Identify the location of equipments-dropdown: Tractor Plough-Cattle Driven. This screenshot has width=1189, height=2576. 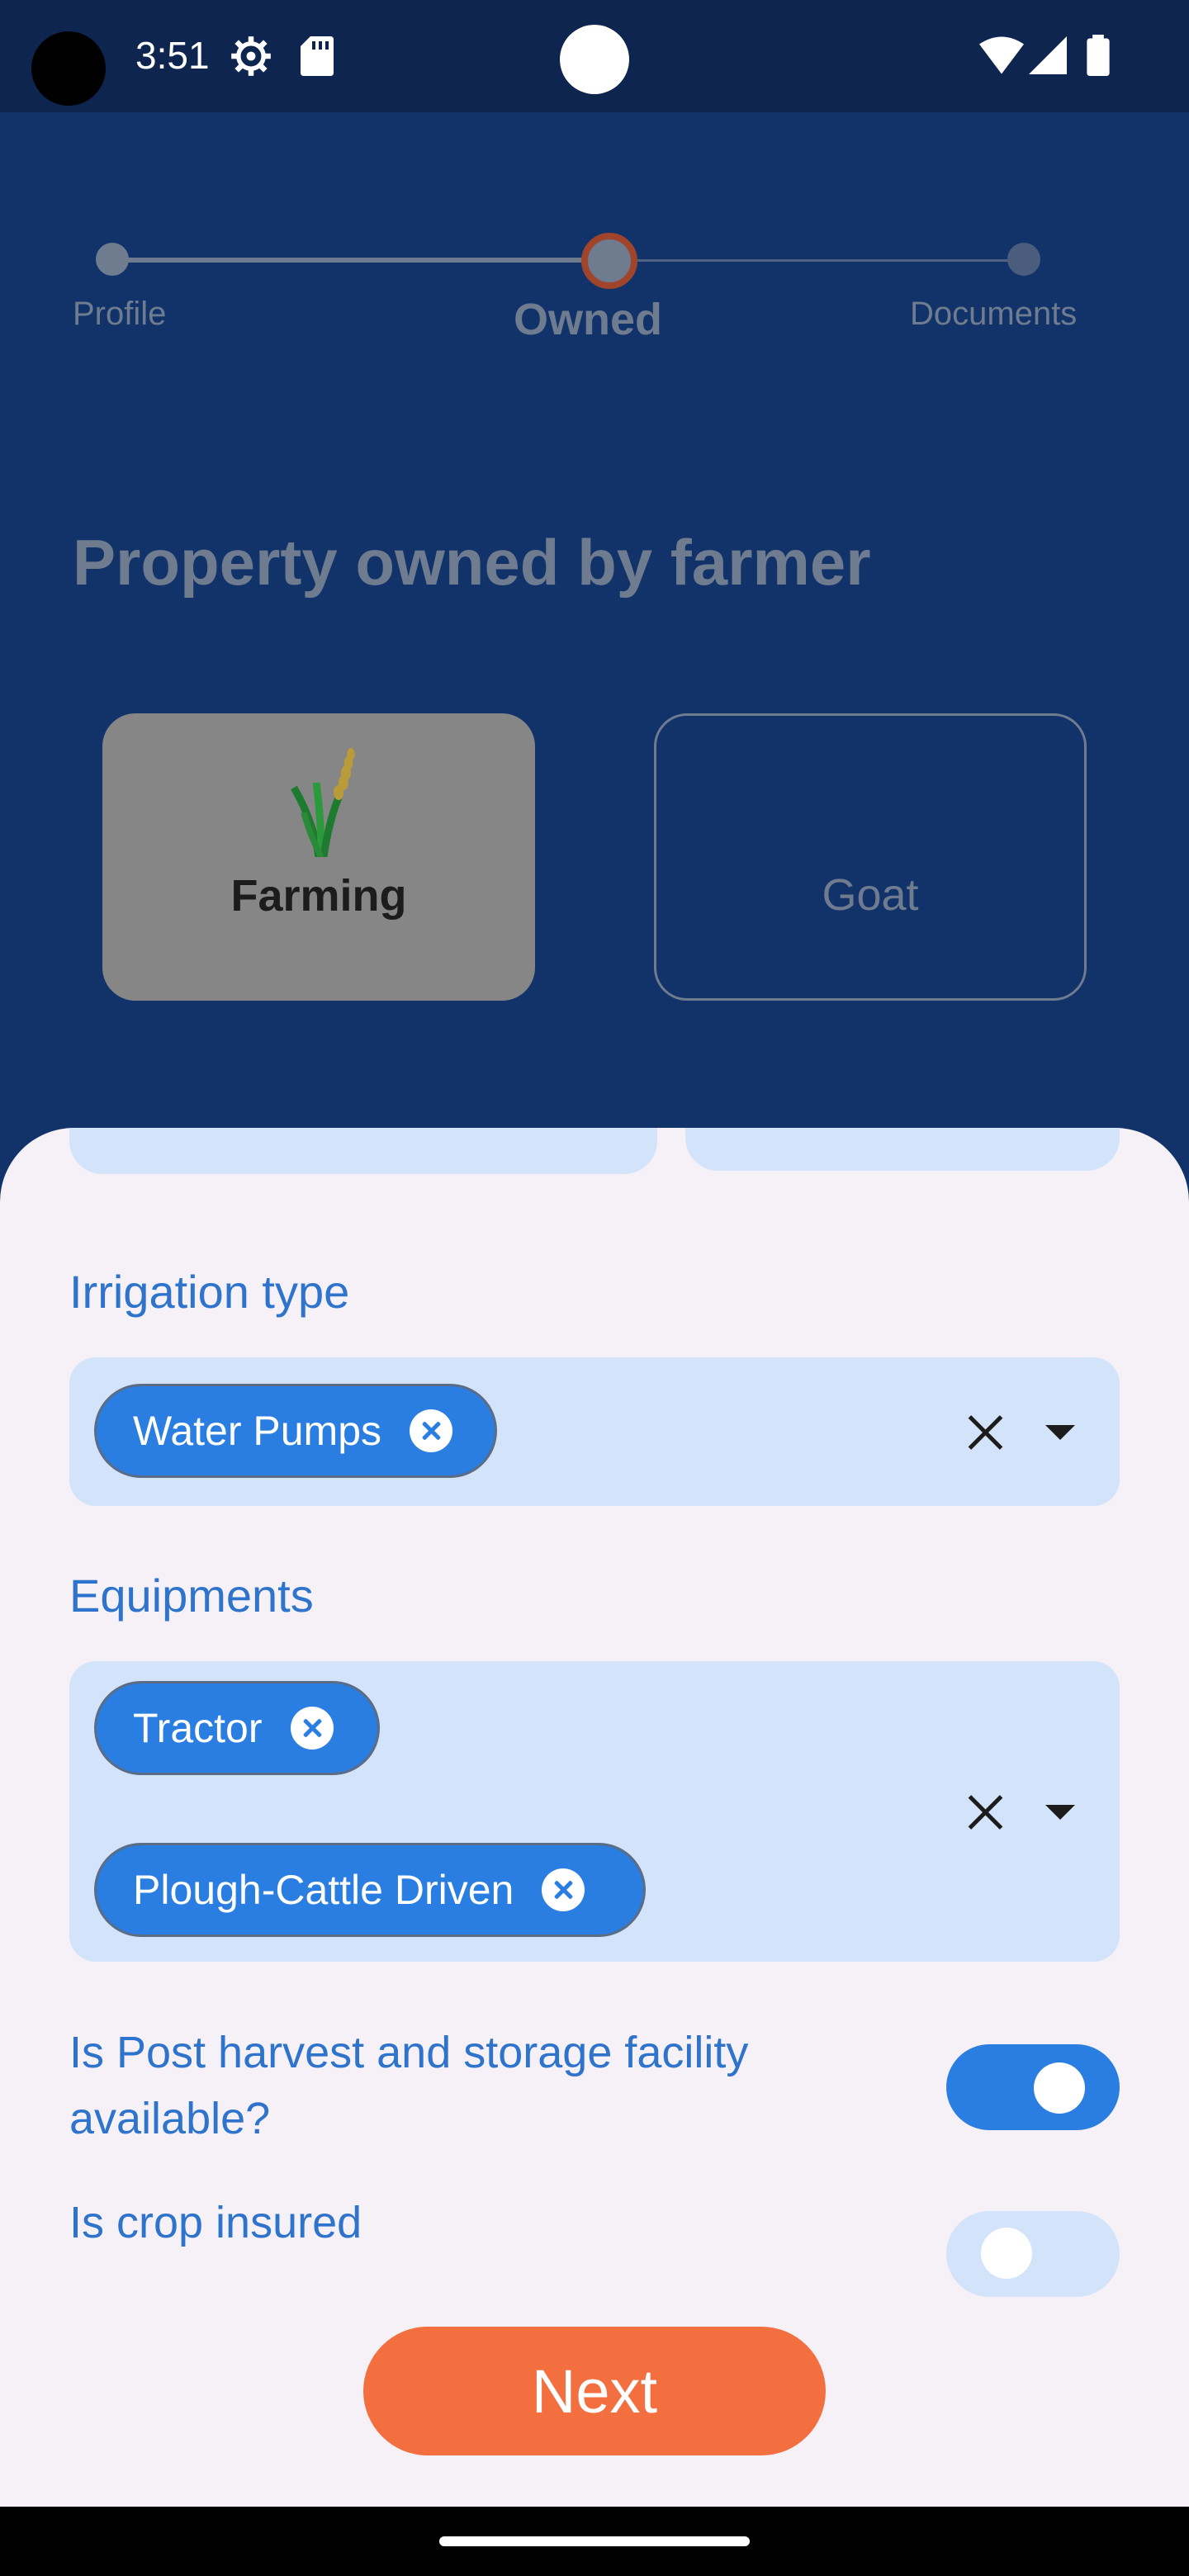
(594, 1811).